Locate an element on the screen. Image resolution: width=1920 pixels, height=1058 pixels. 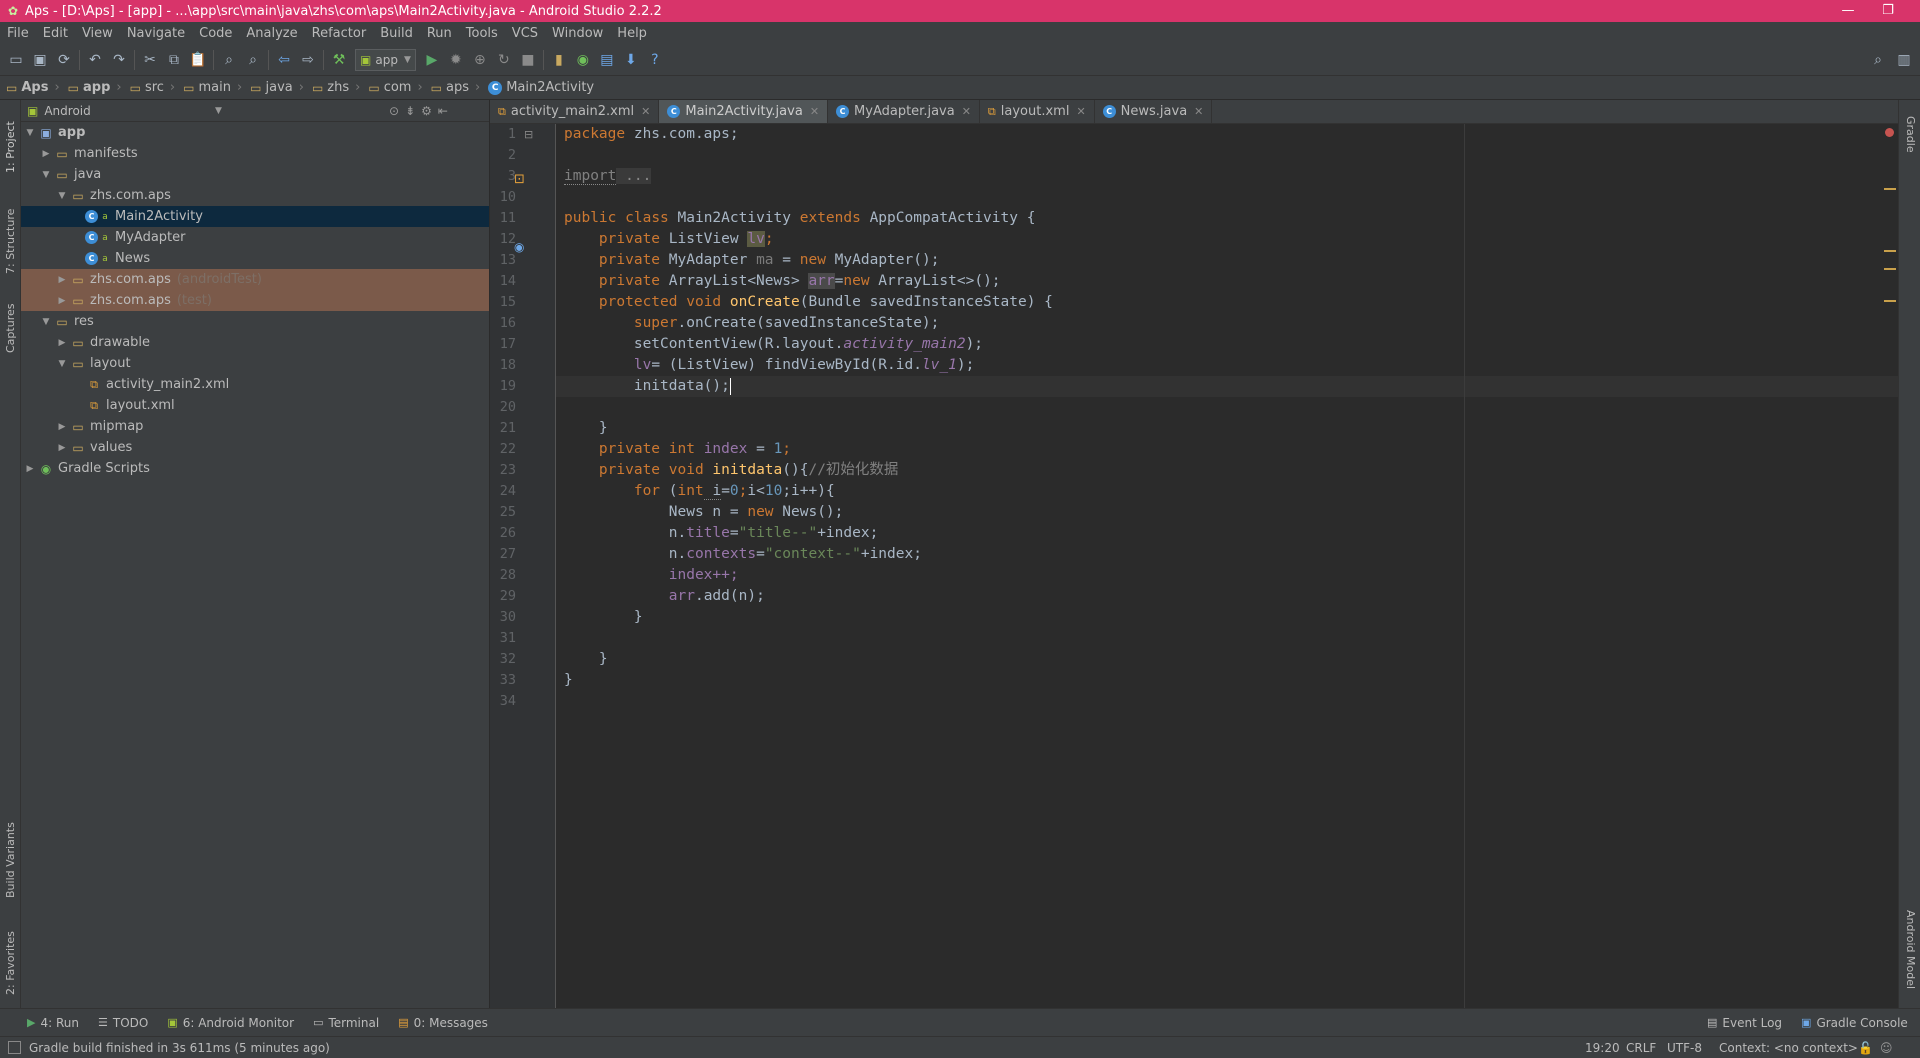
tab-captures: Captures is located at coordinates (10, 328).